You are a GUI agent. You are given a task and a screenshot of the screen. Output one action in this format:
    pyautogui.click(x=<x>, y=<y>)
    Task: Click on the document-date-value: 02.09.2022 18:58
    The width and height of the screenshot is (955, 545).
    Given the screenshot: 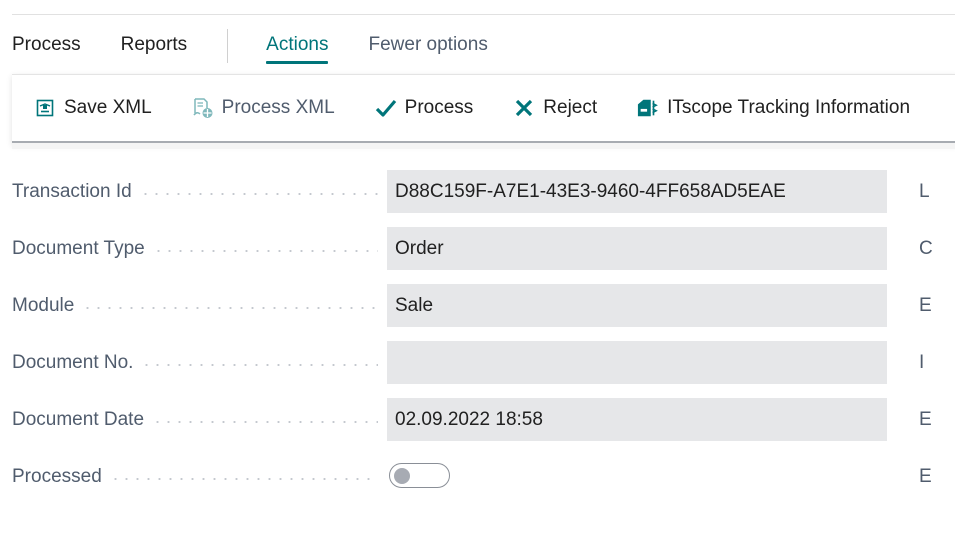 What is the action you would take?
    pyautogui.click(x=637, y=419)
    